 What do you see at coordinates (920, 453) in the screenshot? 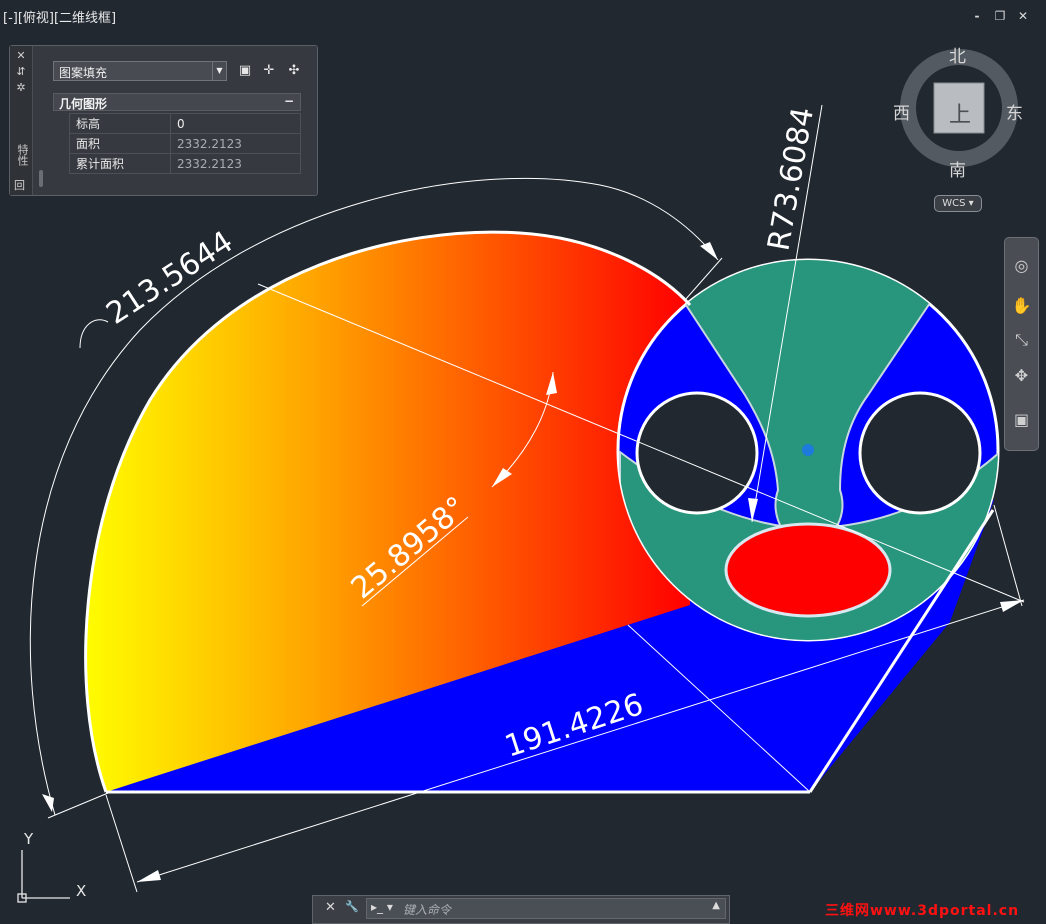
I see `right-eye-hole` at bounding box center [920, 453].